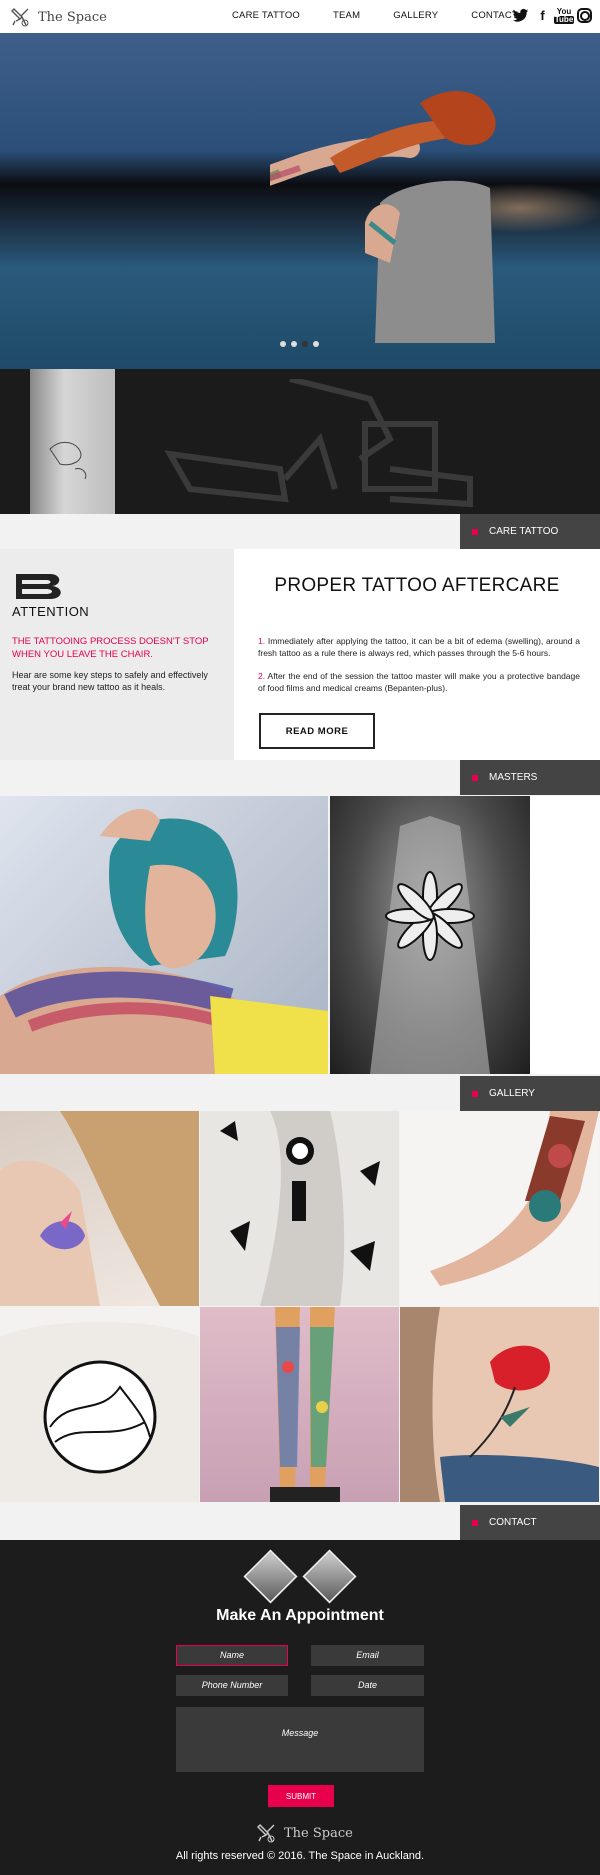 The width and height of the screenshot is (600, 1875). What do you see at coordinates (512, 1093) in the screenshot?
I see `tab-label: GALLERY` at bounding box center [512, 1093].